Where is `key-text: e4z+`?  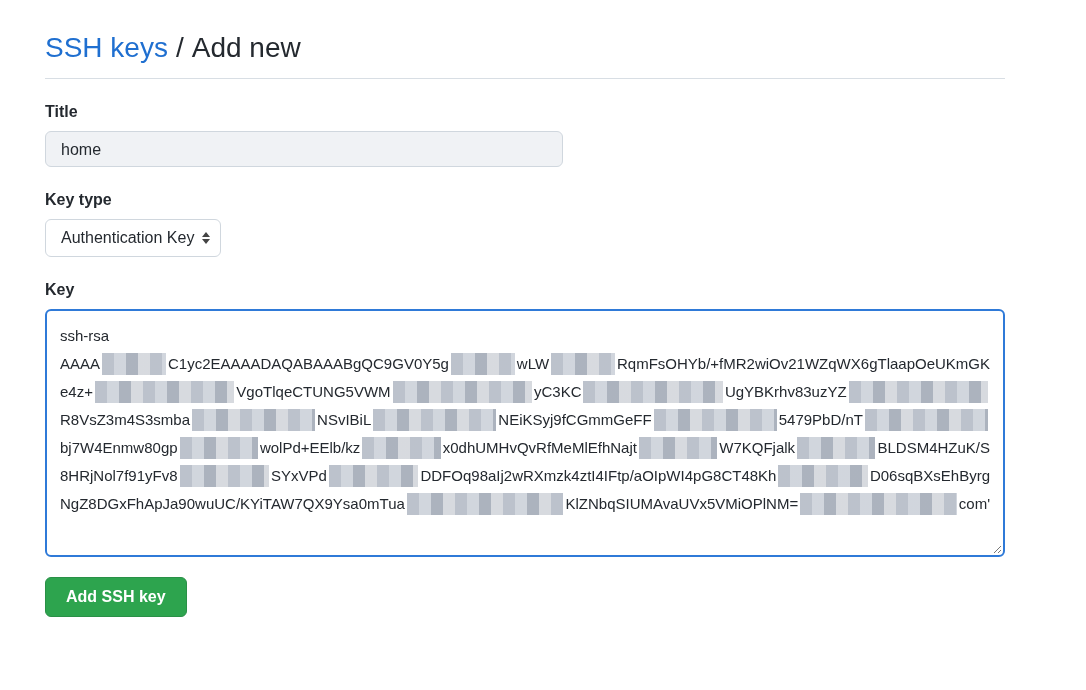
key-text: e4z+ is located at coordinates (76, 392).